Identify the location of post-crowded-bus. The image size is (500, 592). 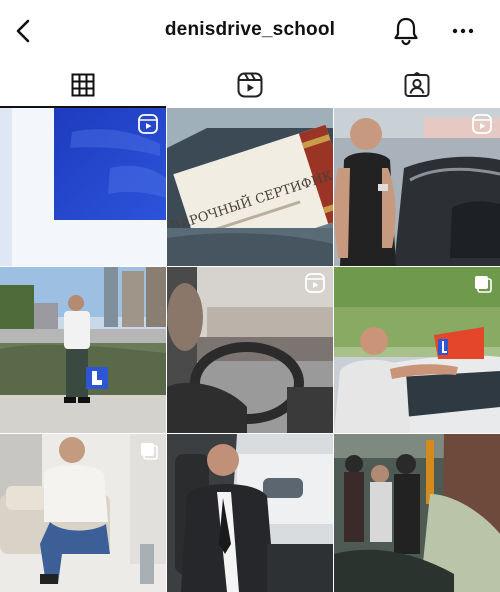
(417, 513).